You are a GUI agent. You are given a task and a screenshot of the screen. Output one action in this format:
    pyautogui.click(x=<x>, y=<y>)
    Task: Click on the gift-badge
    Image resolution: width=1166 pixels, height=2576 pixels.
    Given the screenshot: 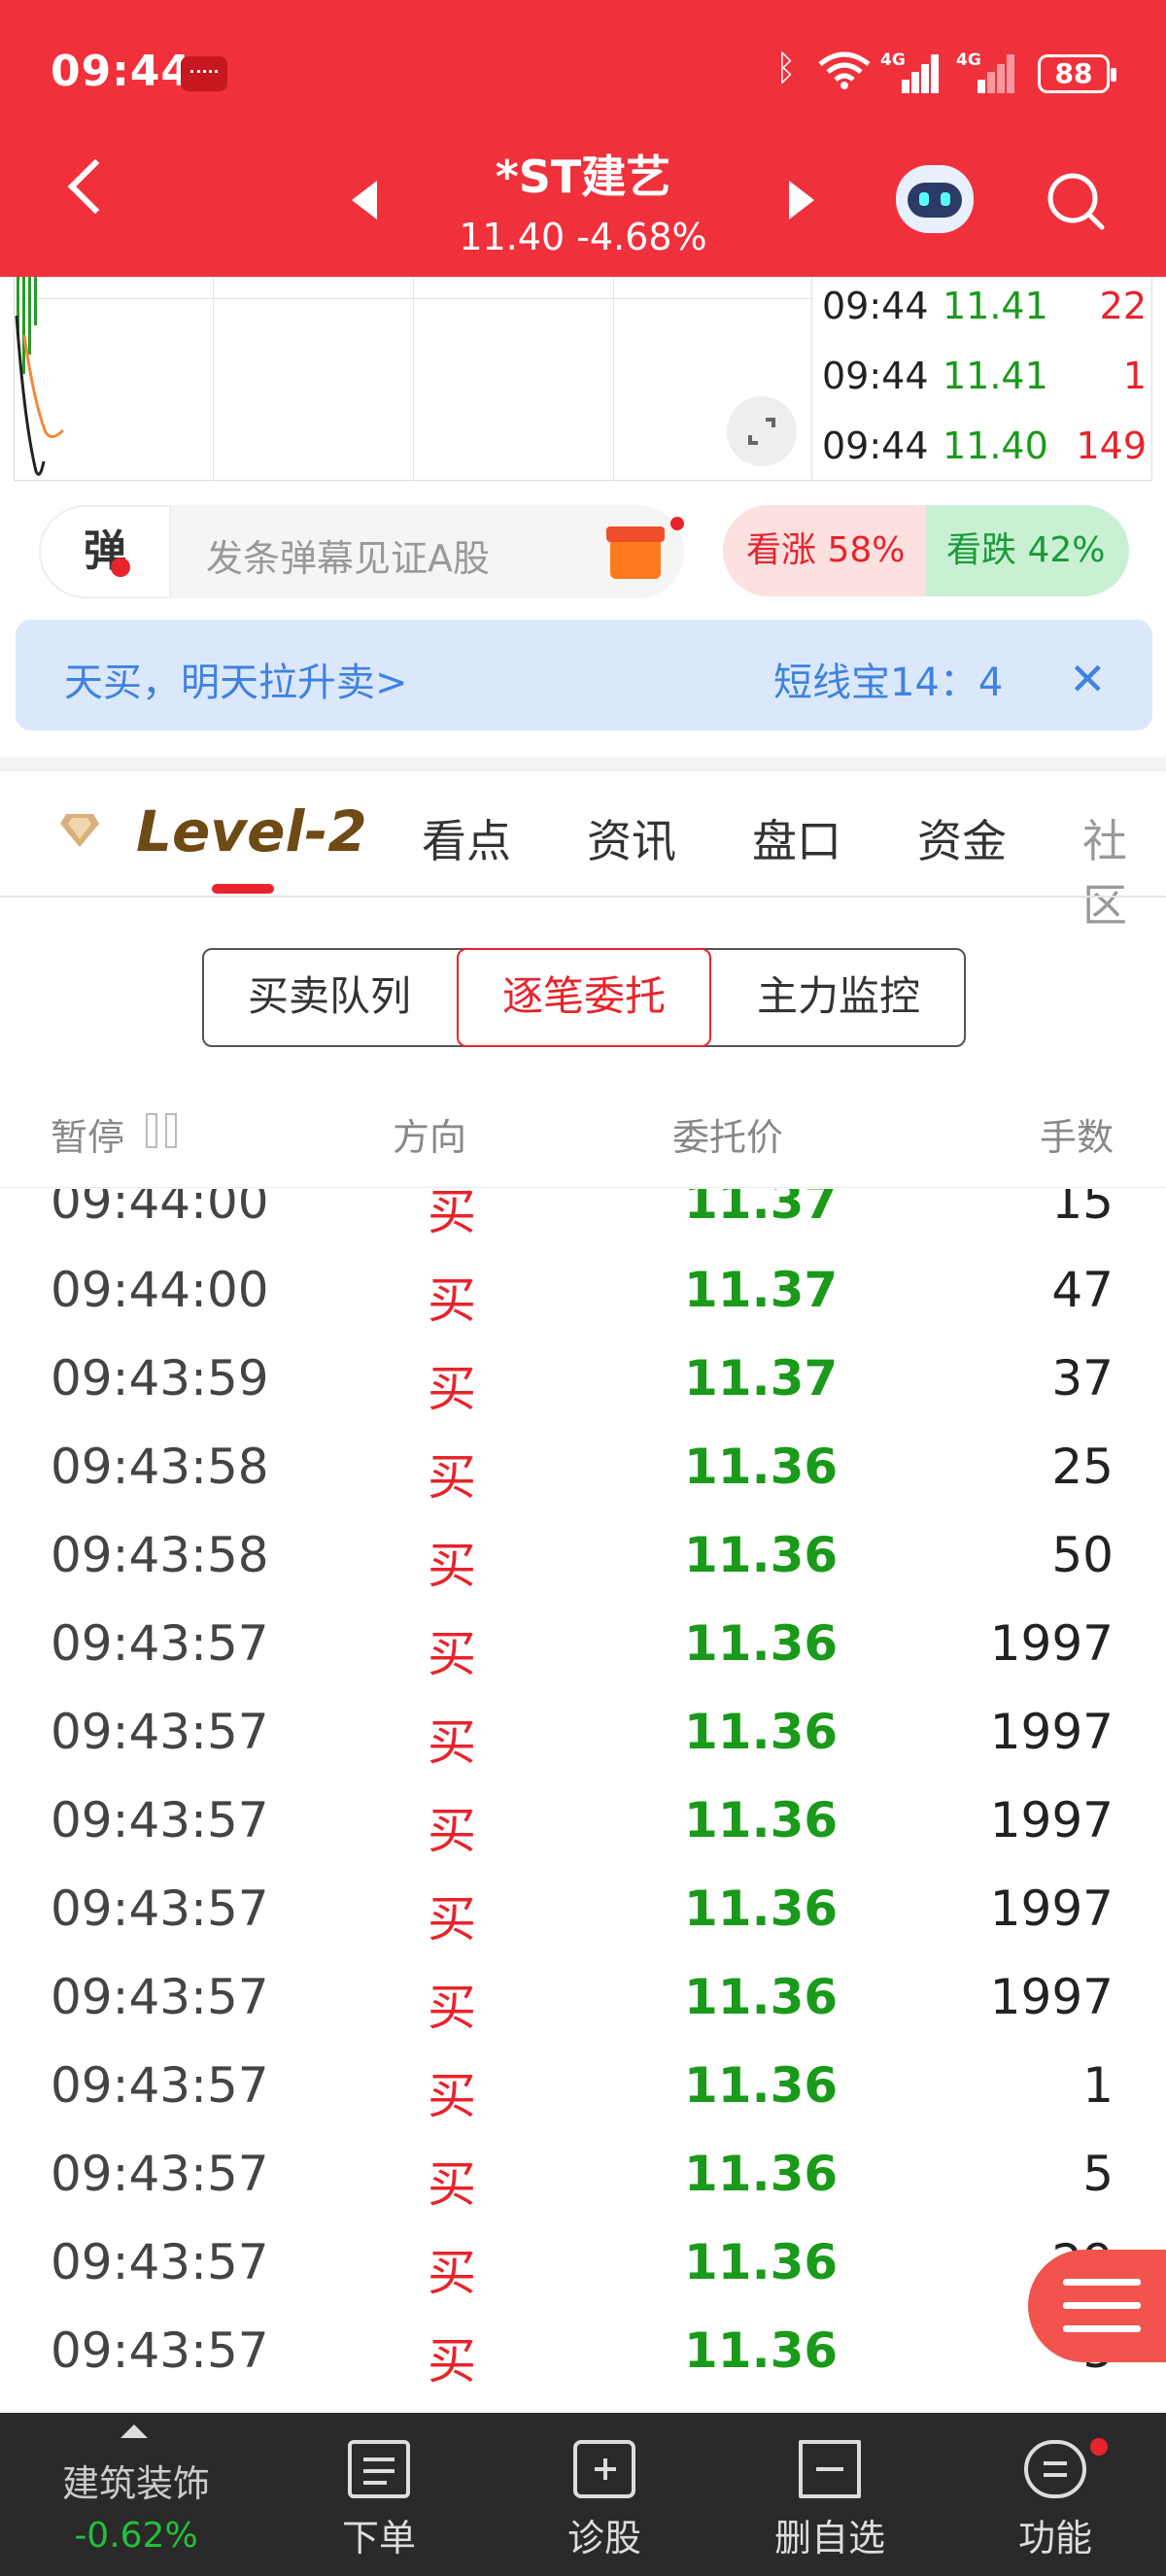 What is the action you would take?
    pyautogui.click(x=677, y=523)
    